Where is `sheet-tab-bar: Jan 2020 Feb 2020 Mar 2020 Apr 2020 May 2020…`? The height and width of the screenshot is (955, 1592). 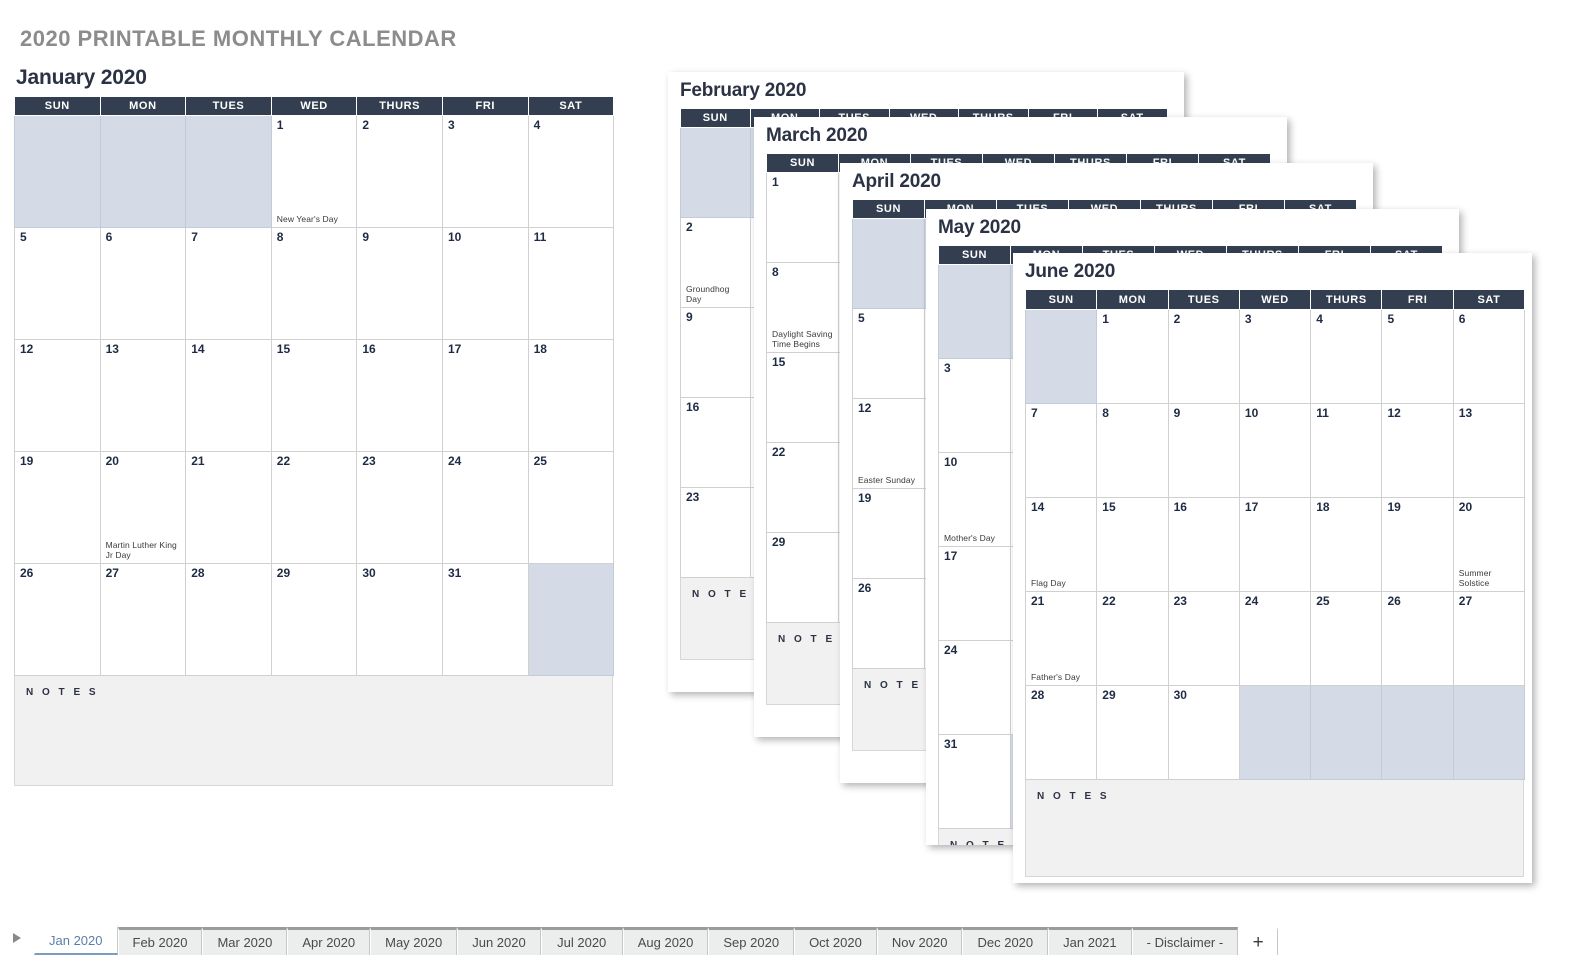
sheet-tab-bar: Jan 2020 Feb 2020 Mar 2020 Apr 2020 May 2020… is located at coordinates (796, 935).